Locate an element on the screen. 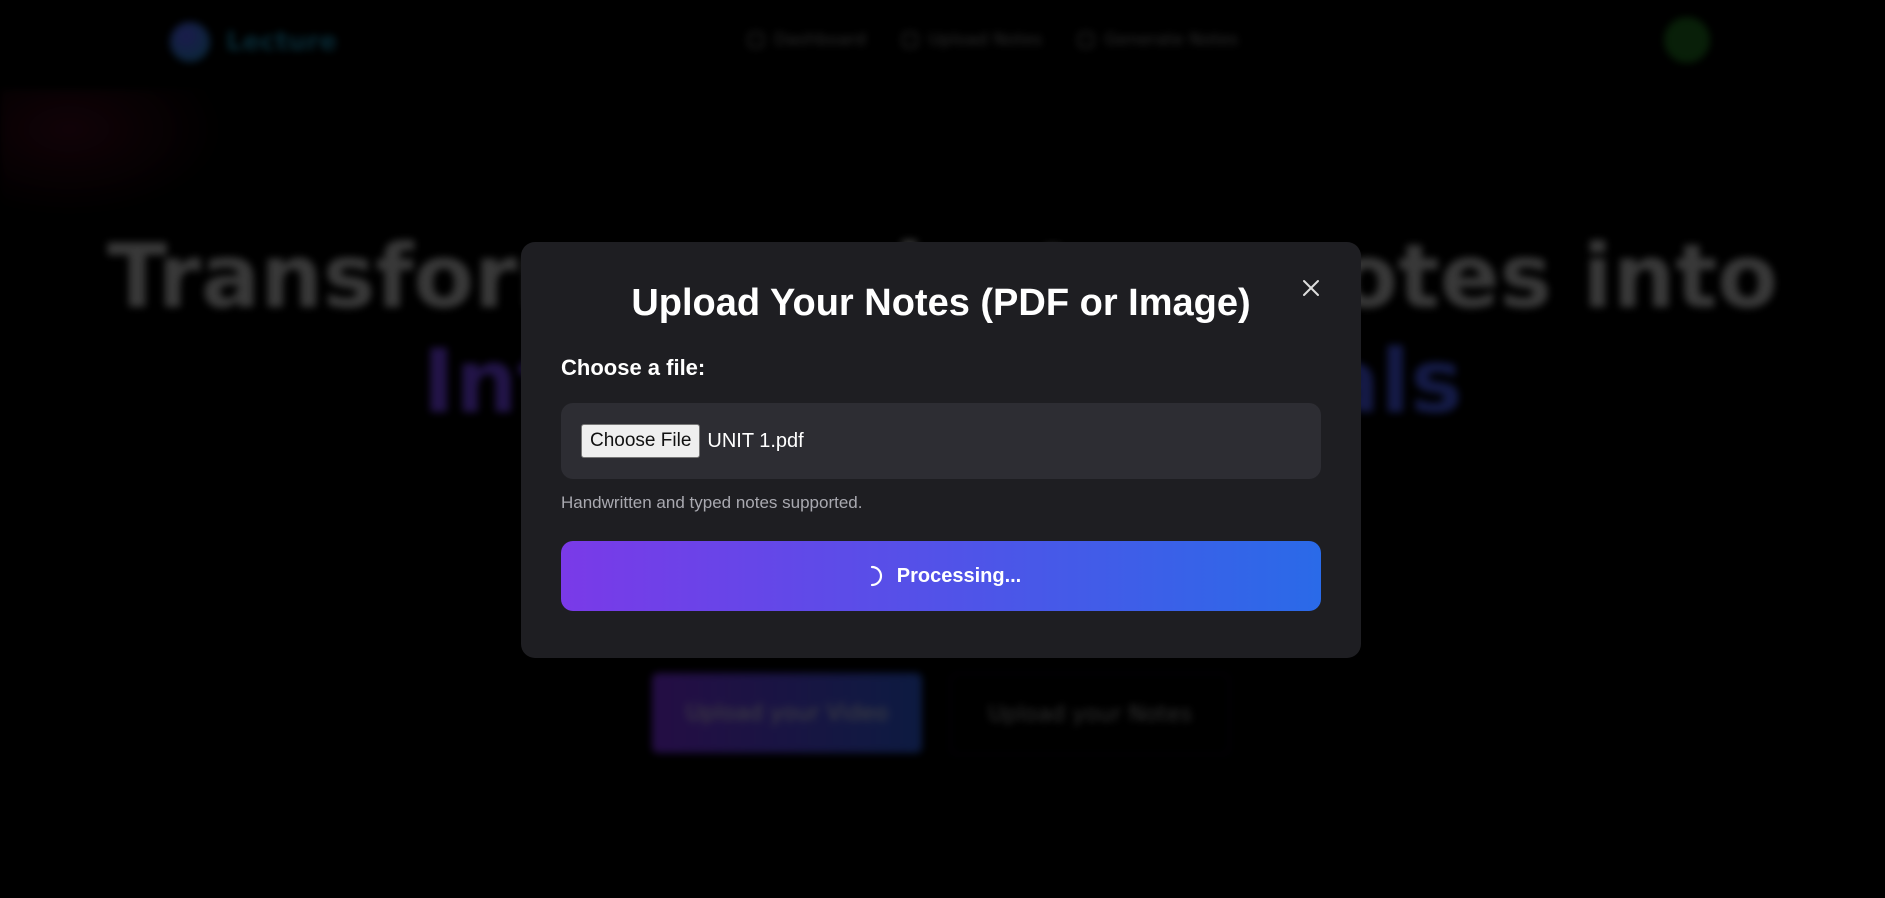  choose-file-button: Choose File is located at coordinates (641, 441).